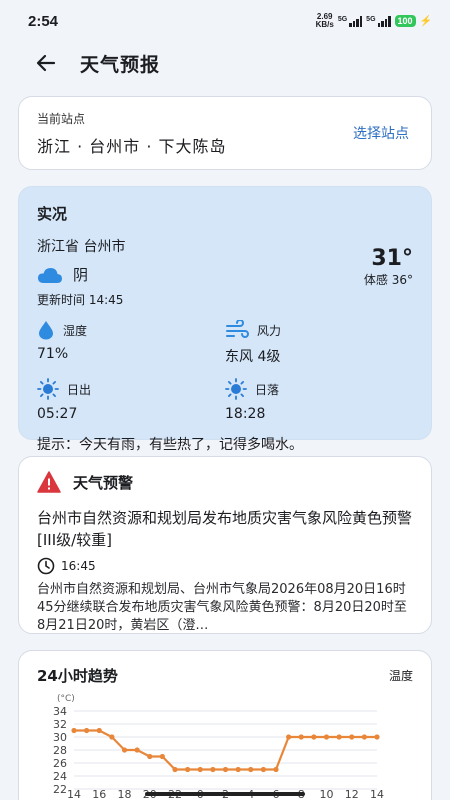  I want to click on weather-tip: 提示：今天有雨，有些热了，记得多喝水。, so click(170, 445).